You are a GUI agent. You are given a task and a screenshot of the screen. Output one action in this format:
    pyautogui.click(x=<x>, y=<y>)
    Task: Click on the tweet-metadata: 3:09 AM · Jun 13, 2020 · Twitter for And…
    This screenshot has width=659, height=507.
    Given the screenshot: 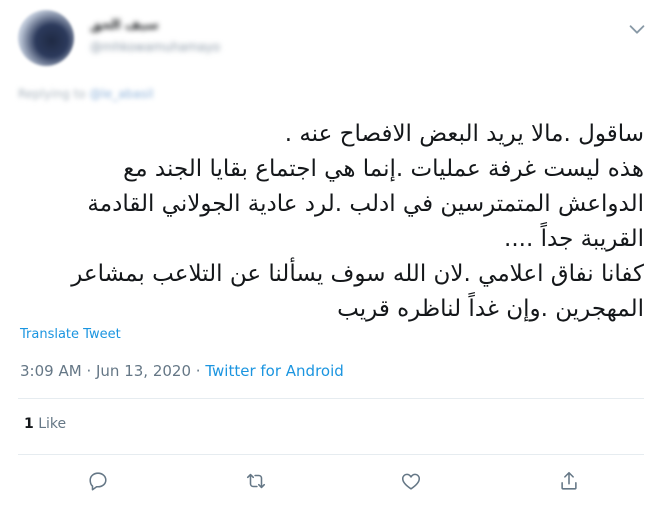 What is the action you would take?
    pyautogui.click(x=182, y=371)
    